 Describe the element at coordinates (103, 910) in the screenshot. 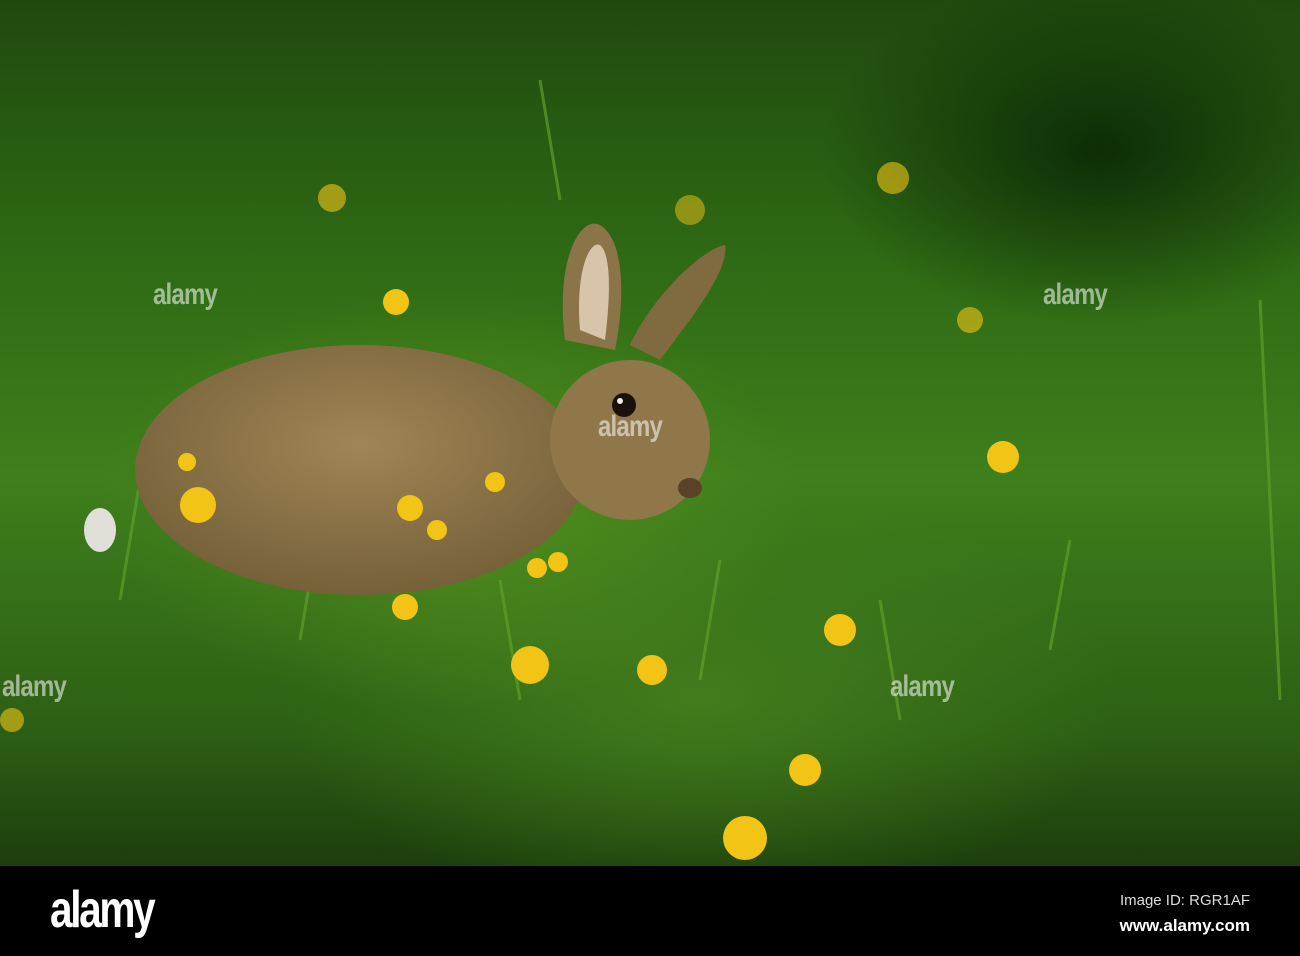

I see `alamy-logo: alamy` at that location.